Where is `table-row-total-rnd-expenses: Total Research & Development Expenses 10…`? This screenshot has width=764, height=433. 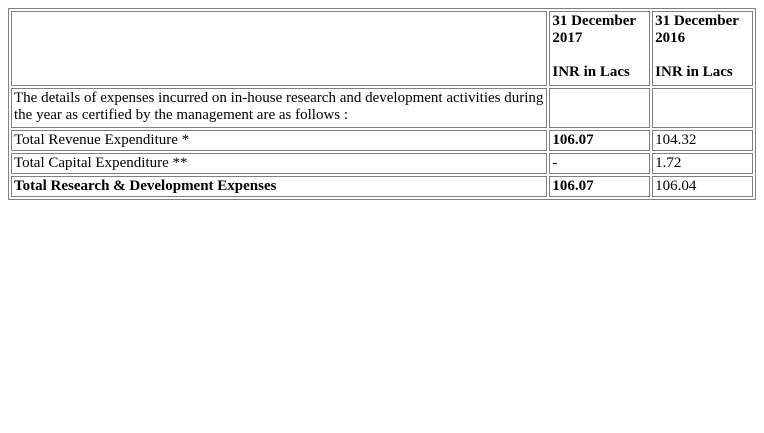 table-row-total-rnd-expenses: Total Research & Development Expenses 10… is located at coordinates (382, 186).